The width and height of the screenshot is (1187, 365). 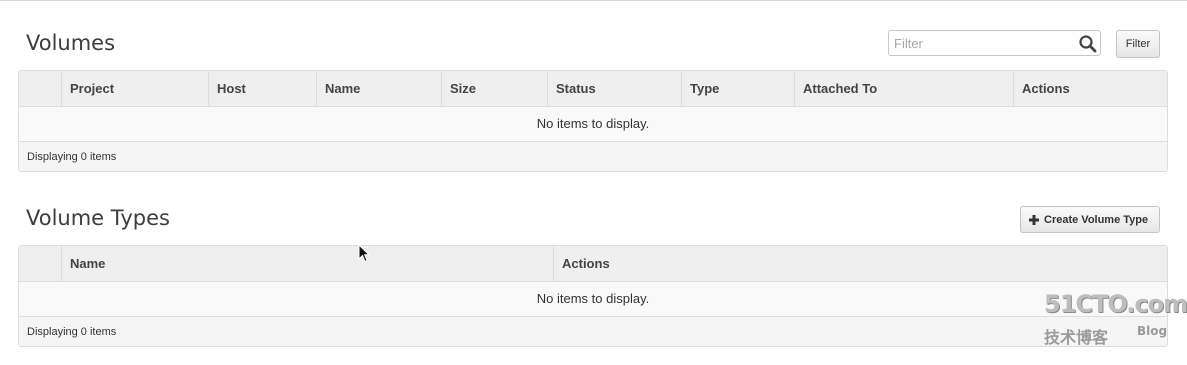 What do you see at coordinates (903, 88) in the screenshot?
I see `column-attached-to: Attached To` at bounding box center [903, 88].